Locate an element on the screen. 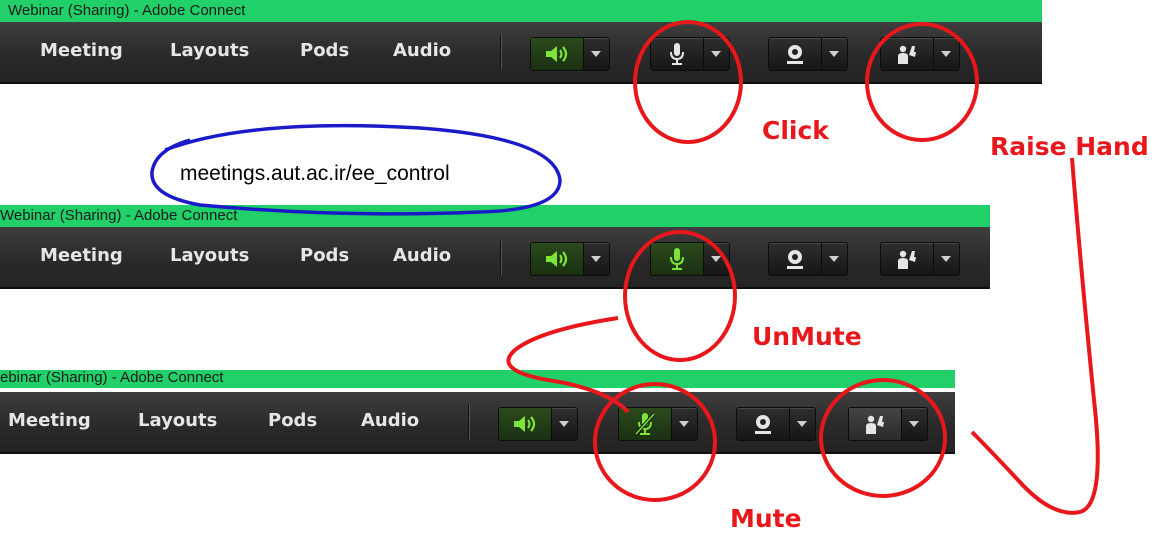 The height and width of the screenshot is (534, 1174). annotation-raise-hand: Raise Hand is located at coordinates (1069, 146).